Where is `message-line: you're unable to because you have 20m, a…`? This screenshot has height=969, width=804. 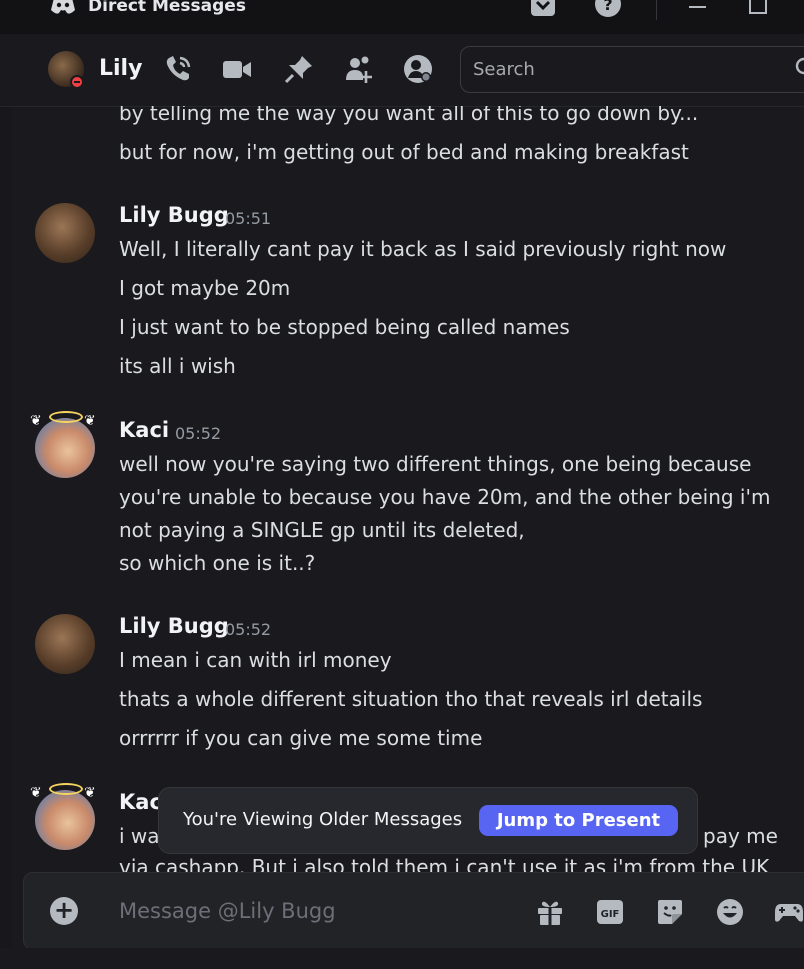 message-line: you're unable to because you have 20m, a… is located at coordinates (445, 497).